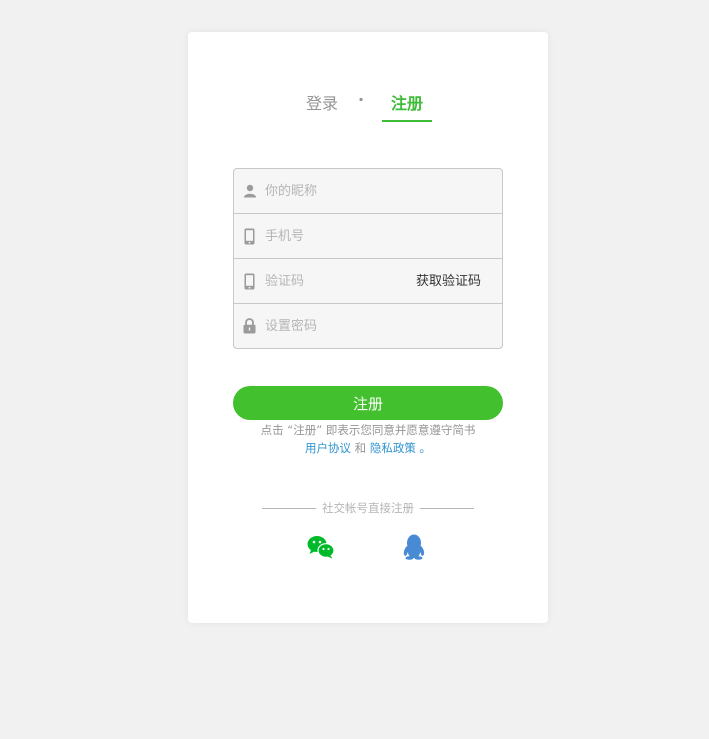 The height and width of the screenshot is (739, 709). What do you see at coordinates (350, 326) in the screenshot?
I see `password-input` at bounding box center [350, 326].